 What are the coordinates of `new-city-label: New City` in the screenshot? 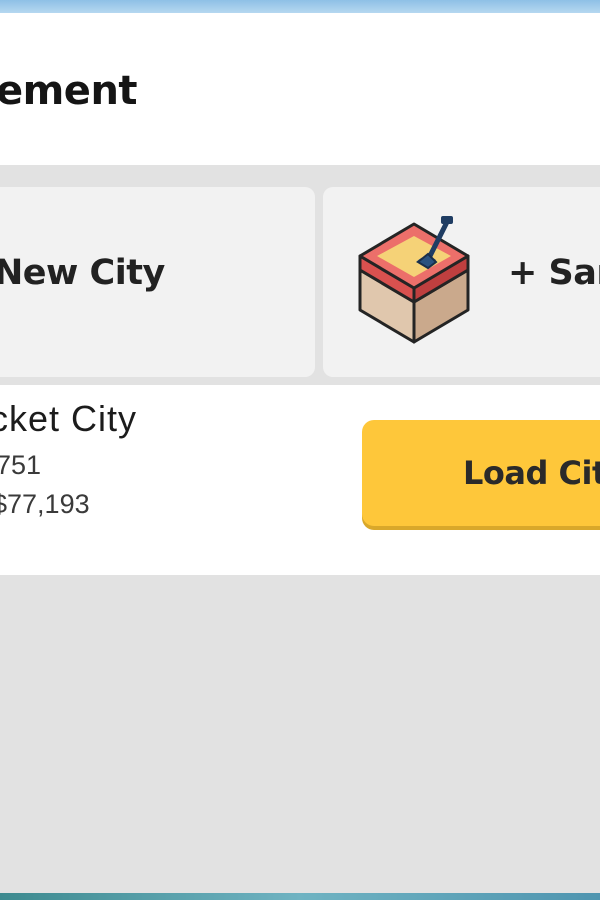 It's located at (82, 273).